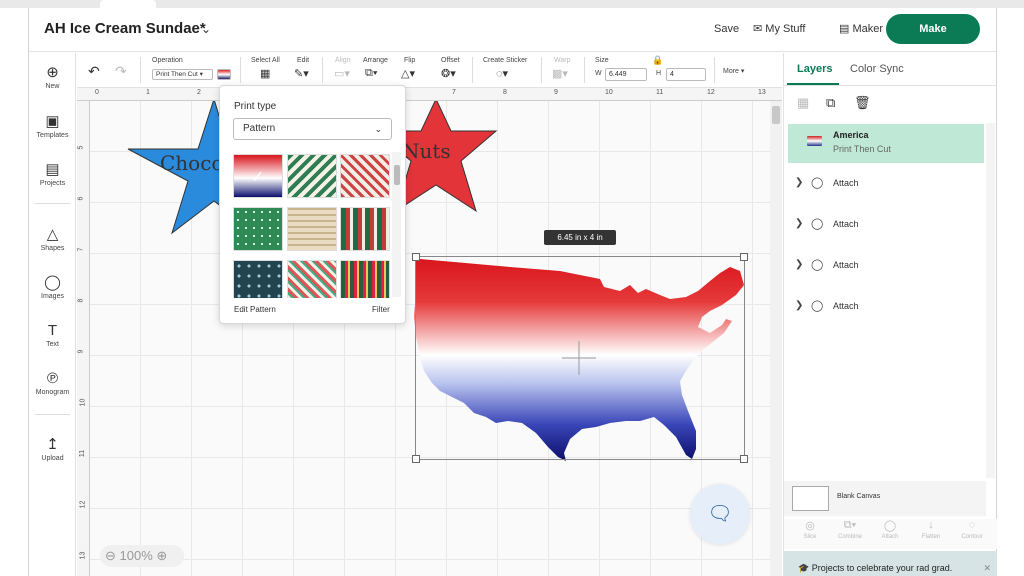 This screenshot has width=1024, height=576. I want to click on browser-tab, so click(128, 4).